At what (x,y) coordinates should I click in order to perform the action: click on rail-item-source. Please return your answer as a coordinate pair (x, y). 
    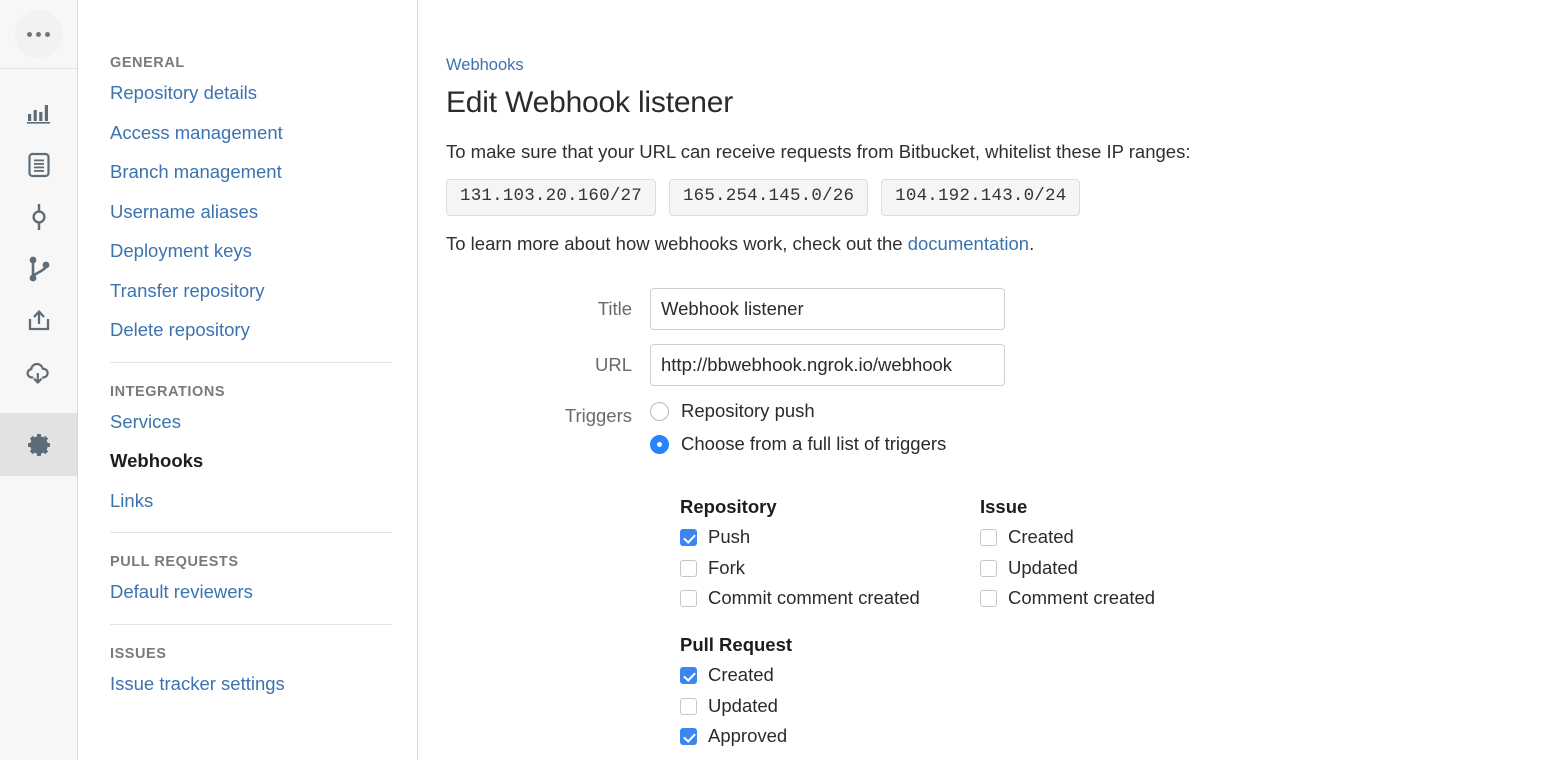
    Looking at the image, I should click on (38, 165).